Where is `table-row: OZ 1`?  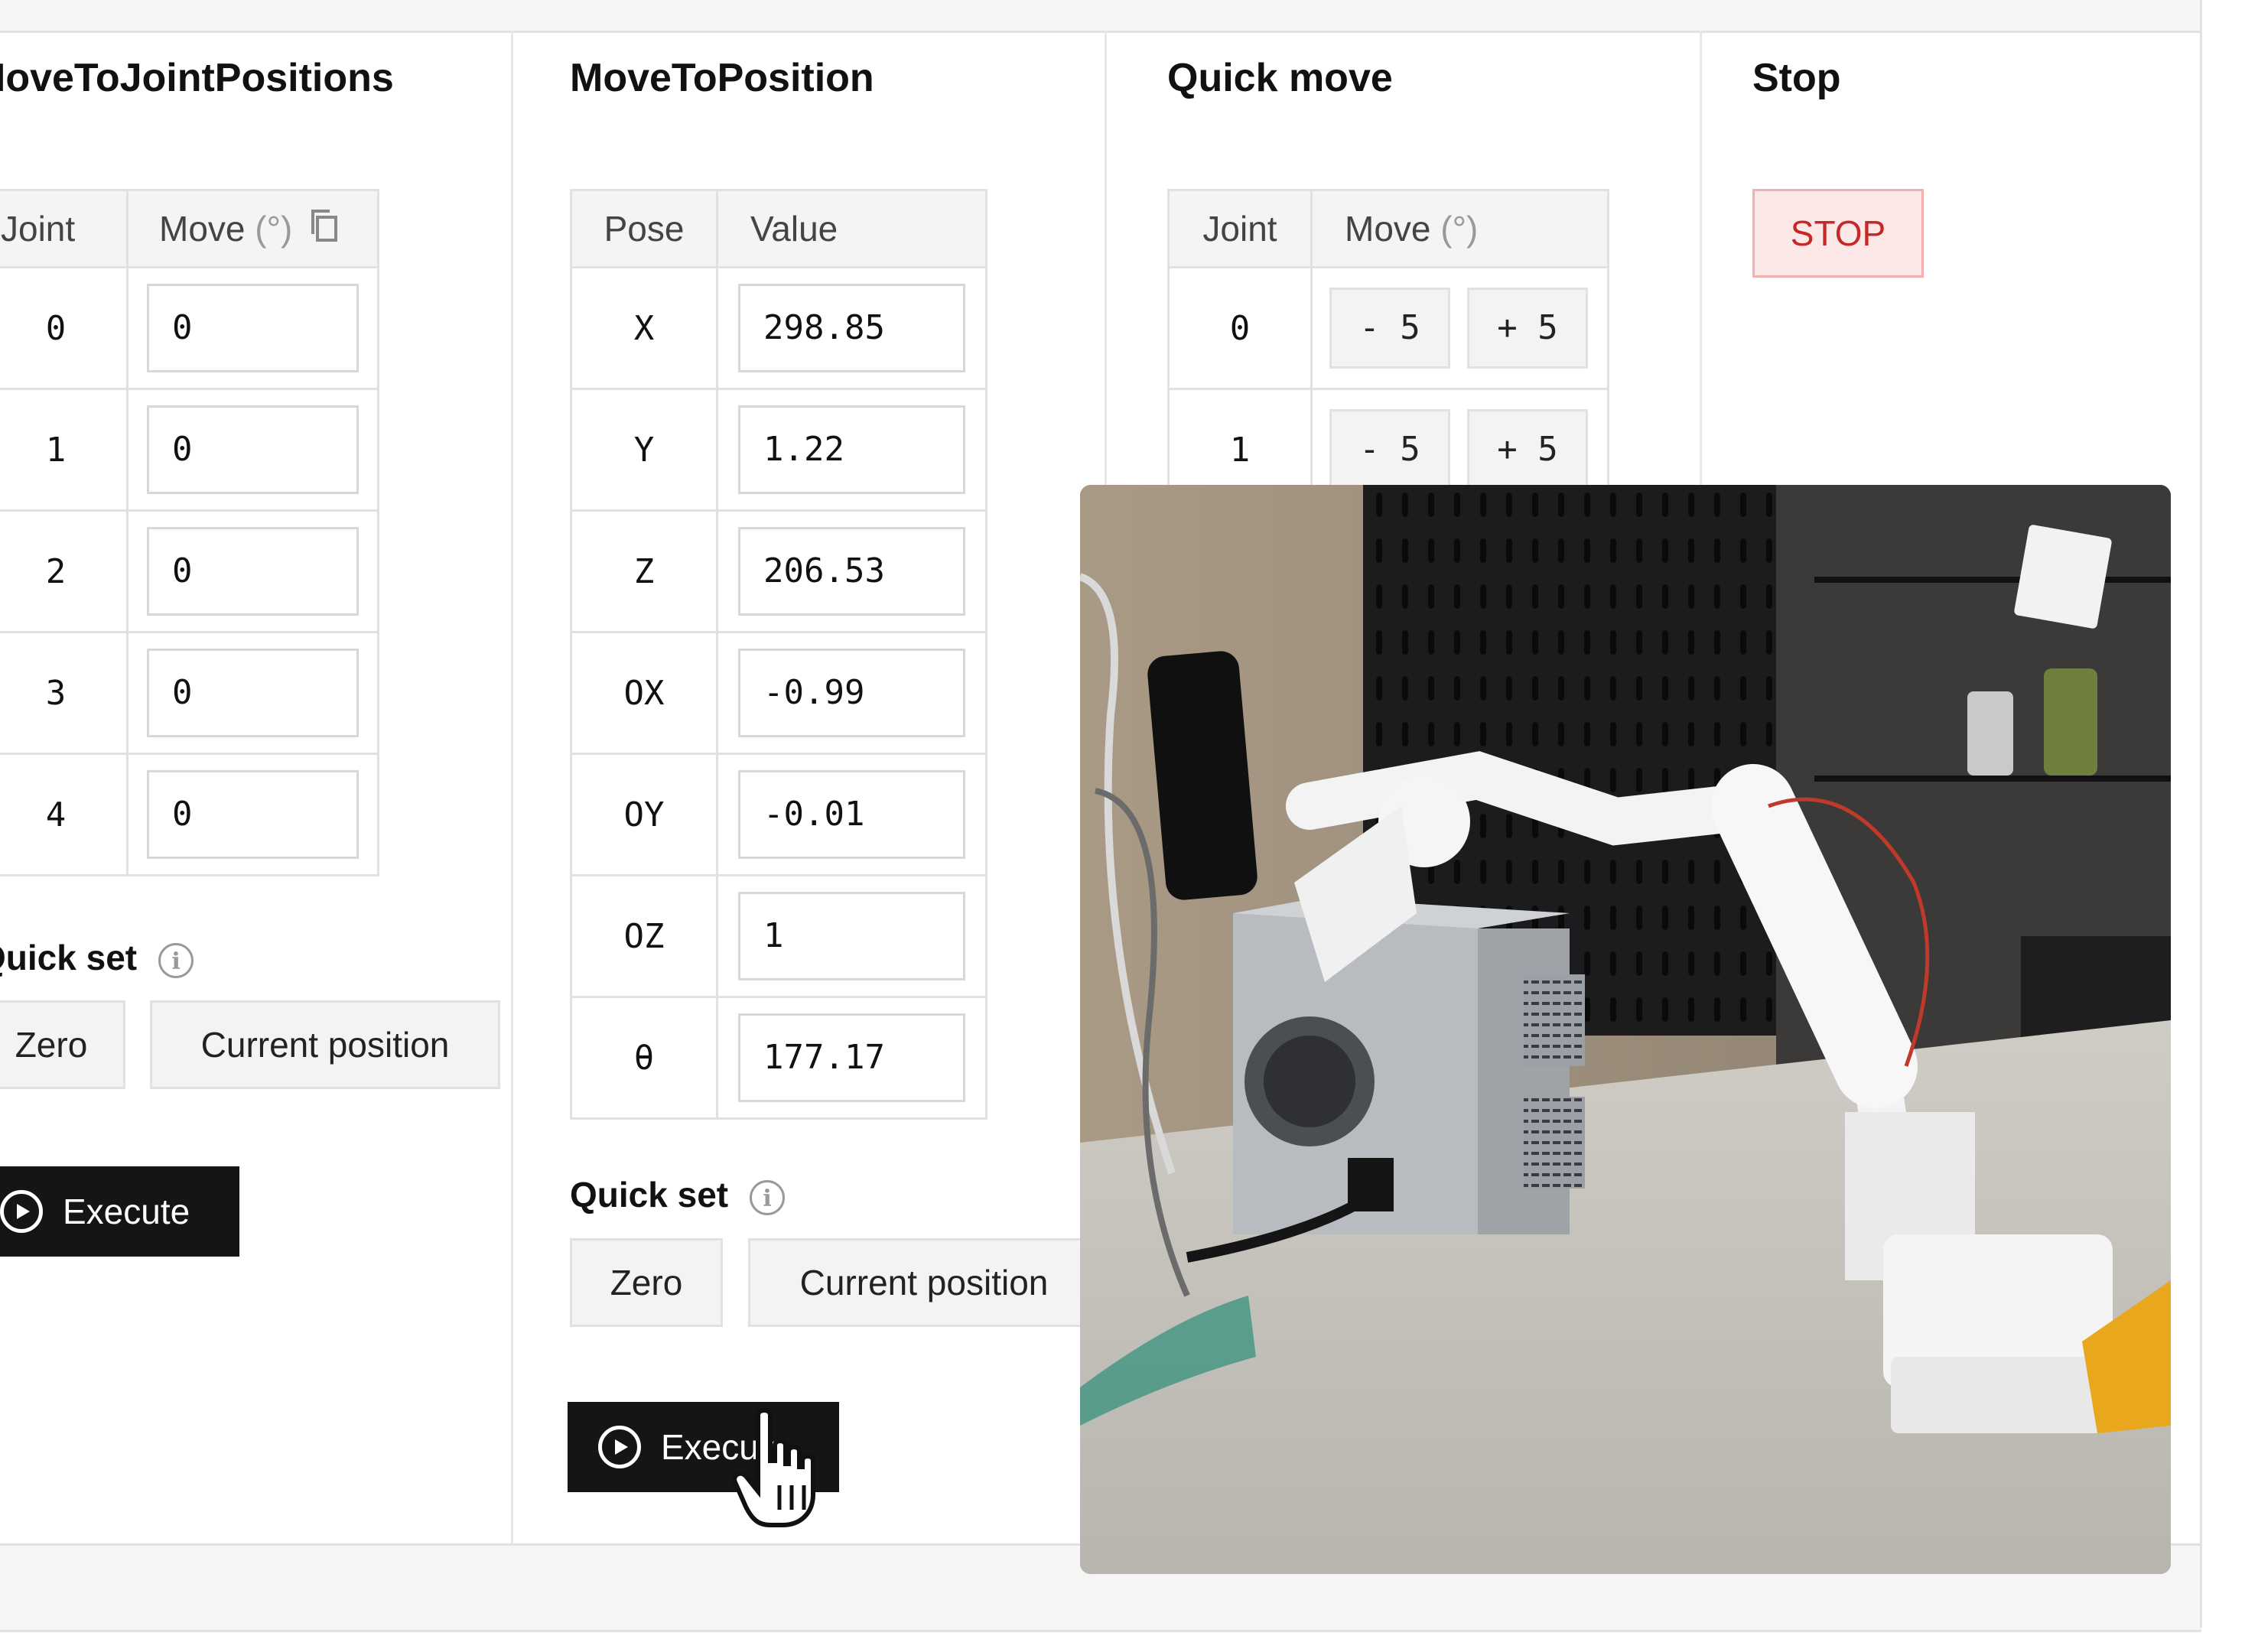
table-row: OZ 1 is located at coordinates (779, 936).